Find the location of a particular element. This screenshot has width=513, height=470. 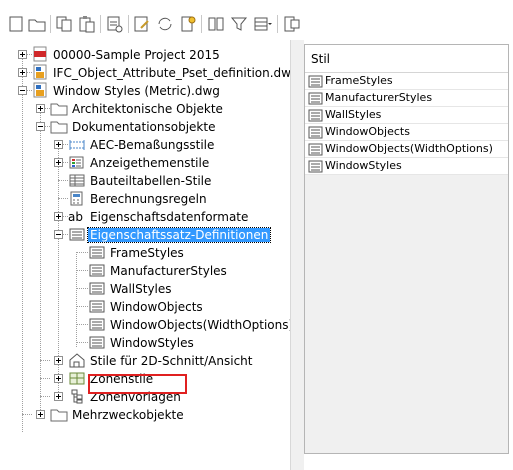

dimension-icon is located at coordinates (77, 146).